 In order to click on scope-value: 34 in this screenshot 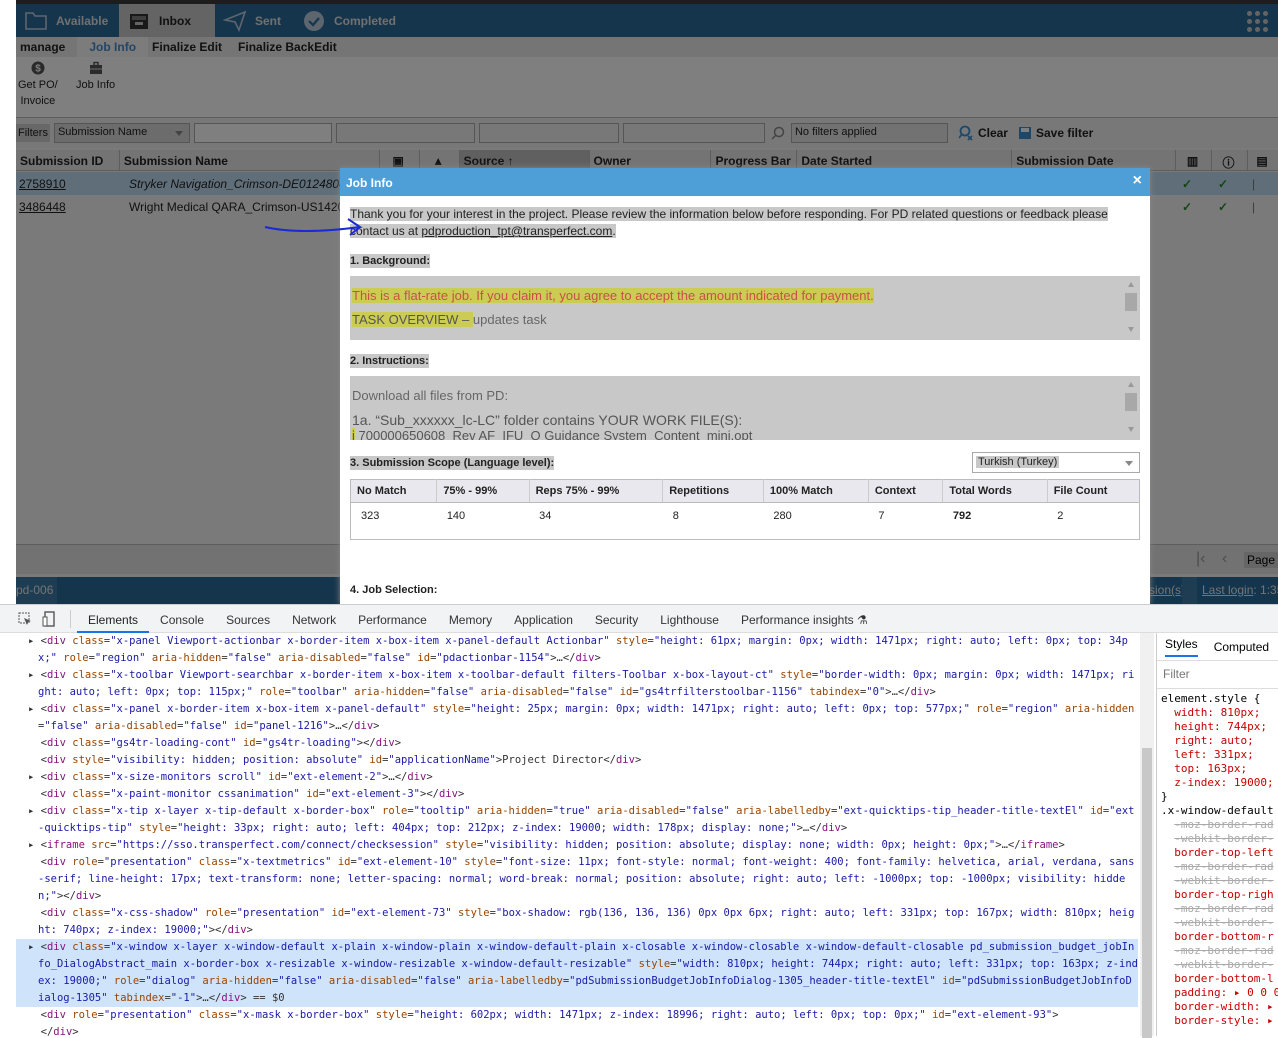, I will do `click(545, 516)`.